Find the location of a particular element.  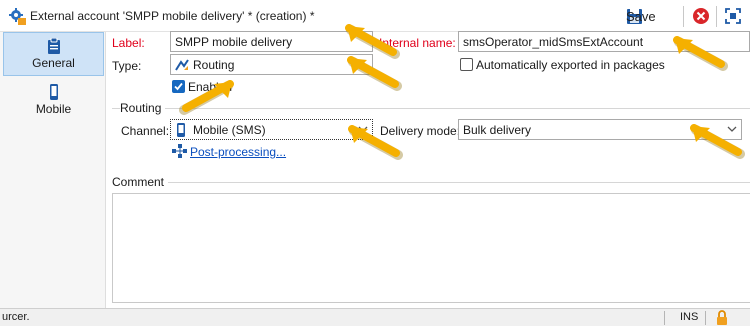

delivery-mode-value: Bulk delivery is located at coordinates (497, 130).